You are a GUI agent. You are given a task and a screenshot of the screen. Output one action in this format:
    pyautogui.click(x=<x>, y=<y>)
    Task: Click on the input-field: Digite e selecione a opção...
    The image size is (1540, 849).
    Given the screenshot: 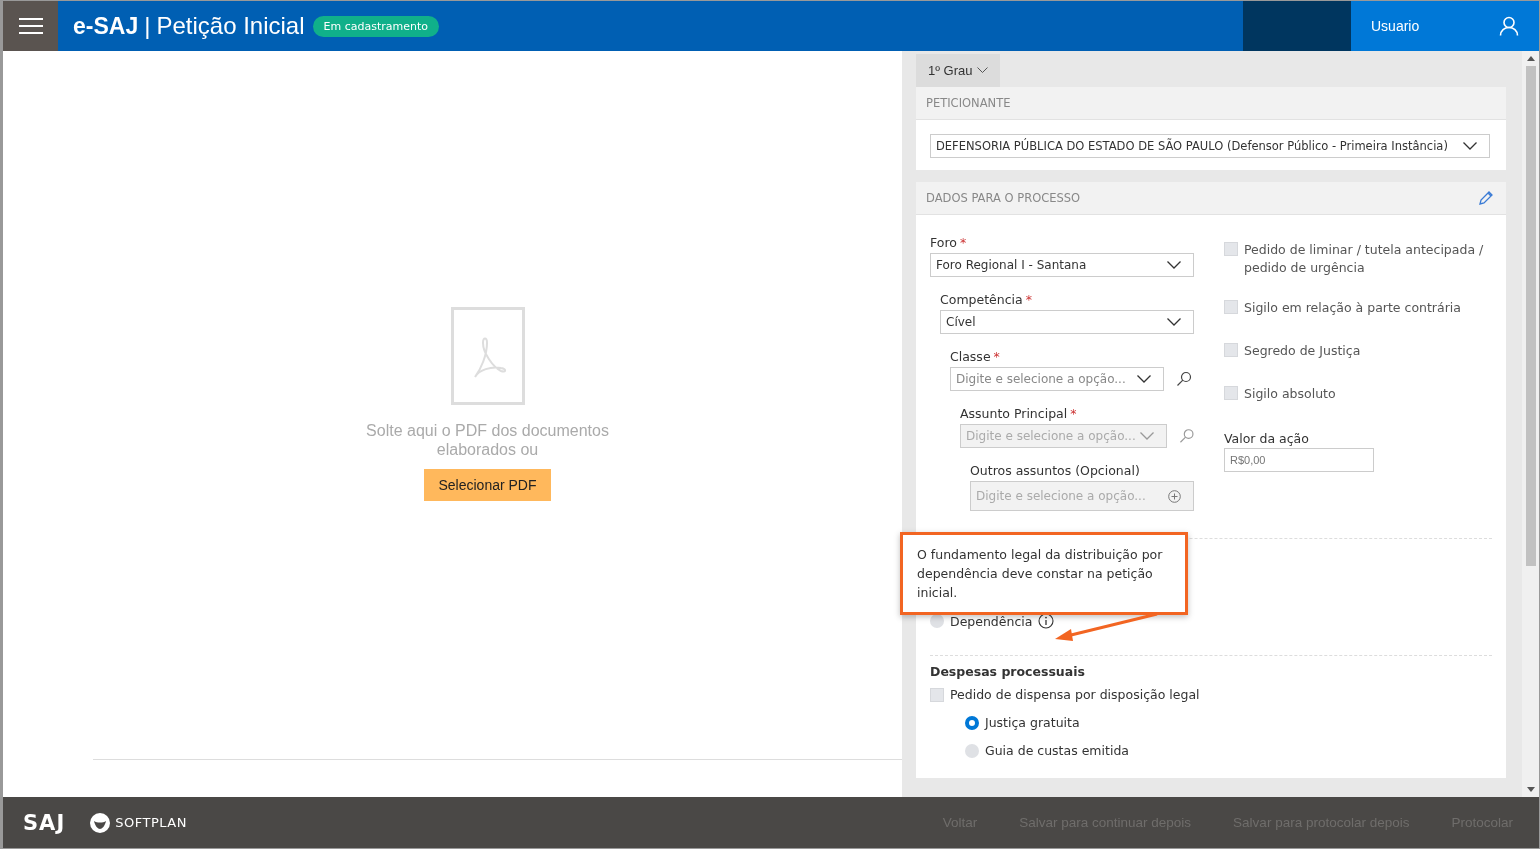 What is the action you would take?
    pyautogui.click(x=1057, y=379)
    